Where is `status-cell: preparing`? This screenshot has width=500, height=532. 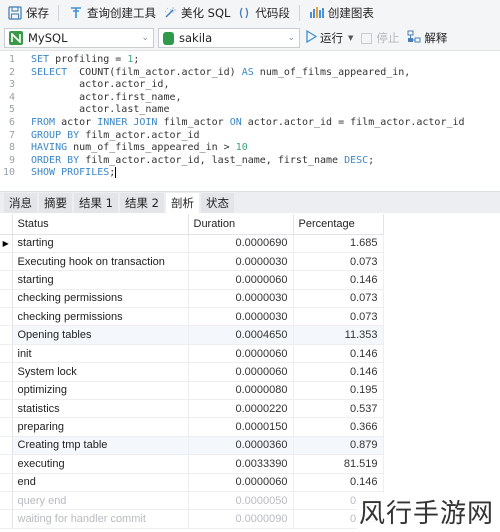
status-cell: preparing is located at coordinates (100, 427).